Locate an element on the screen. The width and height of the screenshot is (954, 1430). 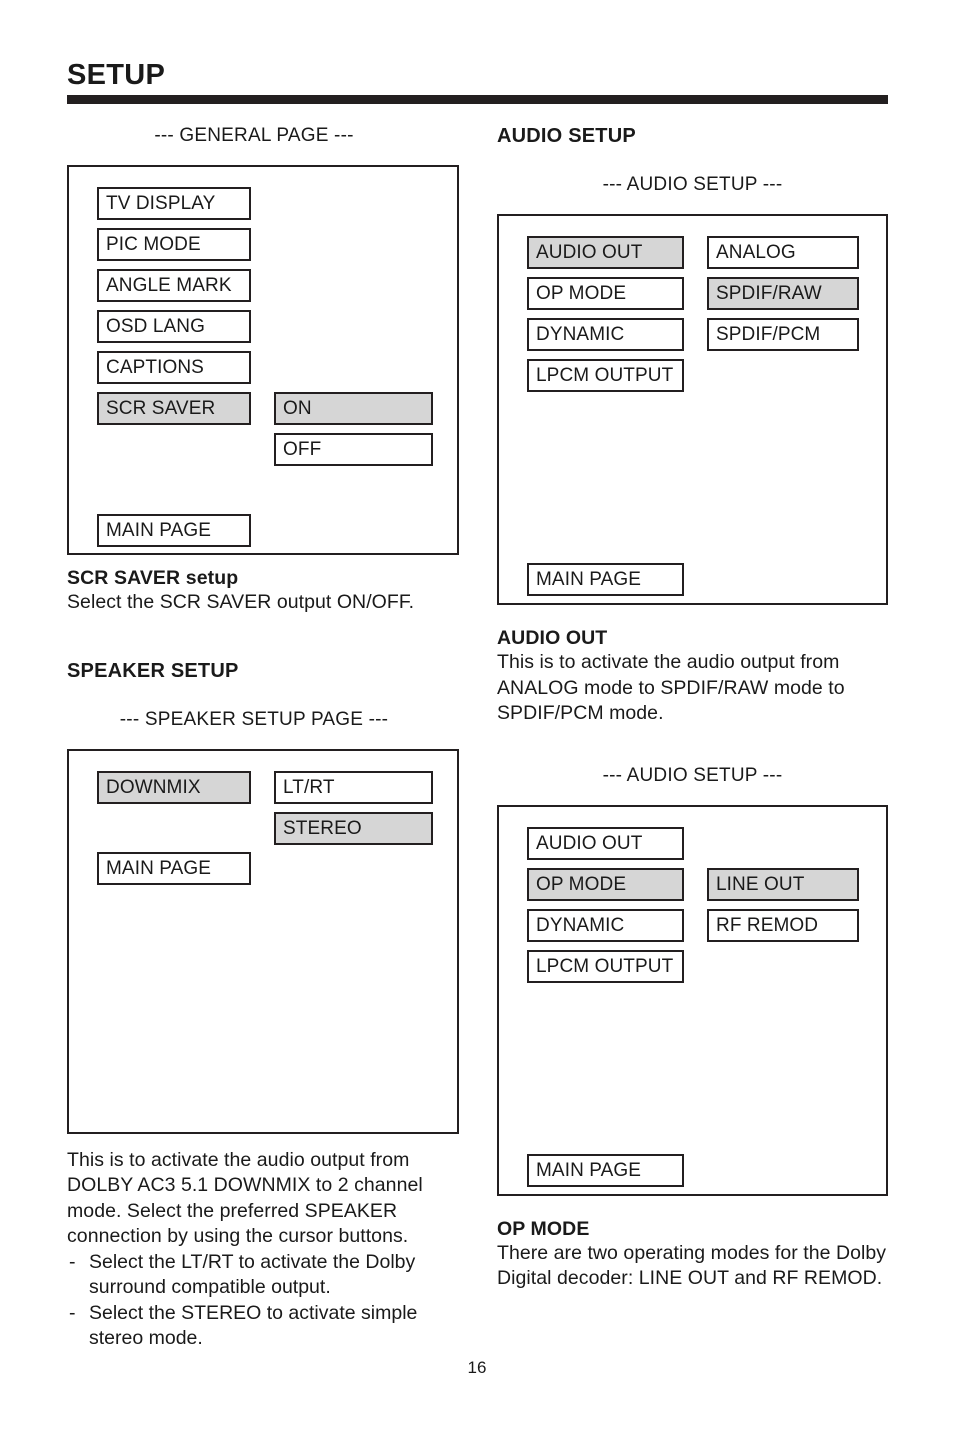
general-option-column: ON OFF is located at coordinates (353, 433).